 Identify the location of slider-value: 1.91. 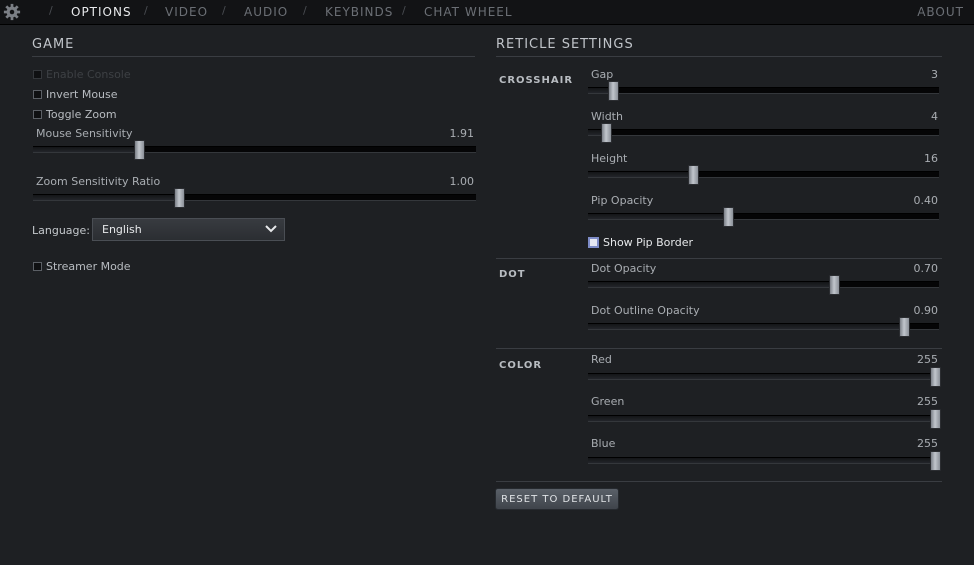
(462, 133).